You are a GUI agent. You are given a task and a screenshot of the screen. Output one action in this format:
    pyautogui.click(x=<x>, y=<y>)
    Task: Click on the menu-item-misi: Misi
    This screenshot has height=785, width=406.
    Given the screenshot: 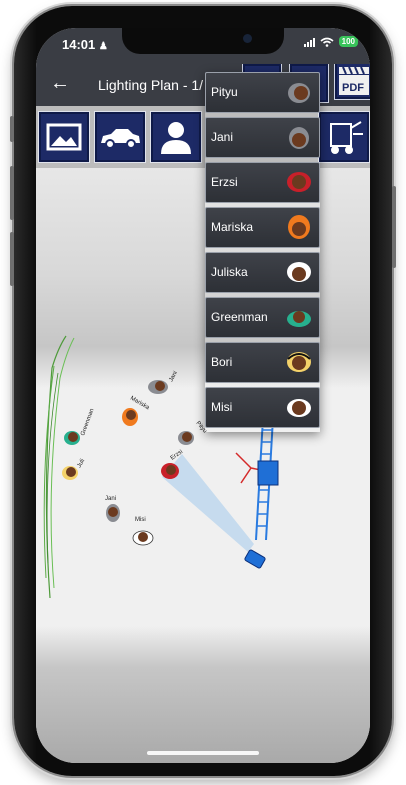 What is the action you would take?
    pyautogui.click(x=262, y=407)
    